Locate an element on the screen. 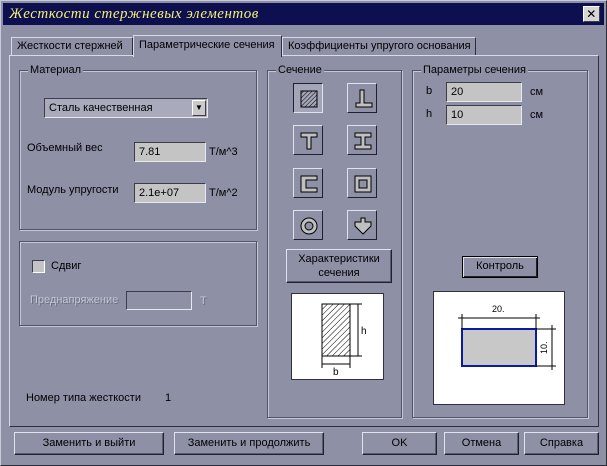 This screenshot has height=466, width=607. stiffness-type-label: Номер типа жесткости is located at coordinates (83, 398).